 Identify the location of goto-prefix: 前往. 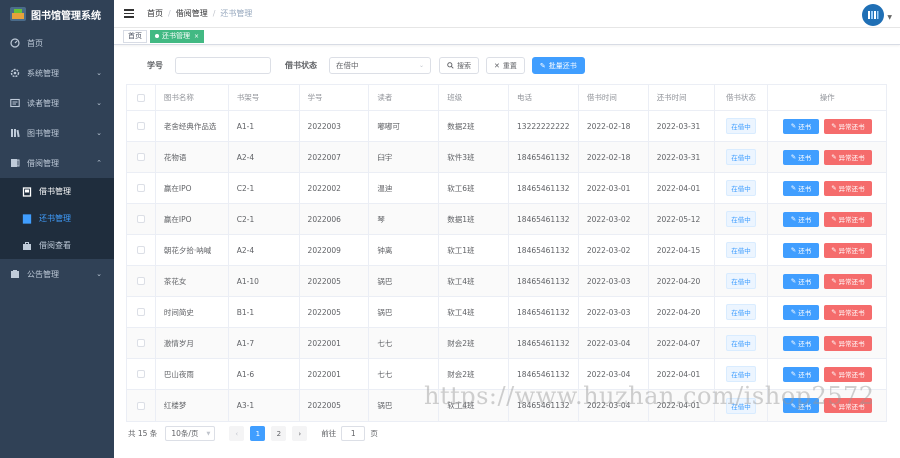
(329, 433).